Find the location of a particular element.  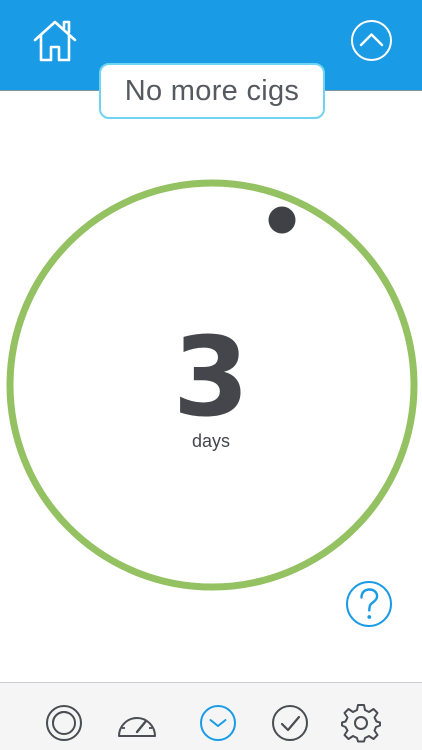

rings-icon is located at coordinates (64, 723).